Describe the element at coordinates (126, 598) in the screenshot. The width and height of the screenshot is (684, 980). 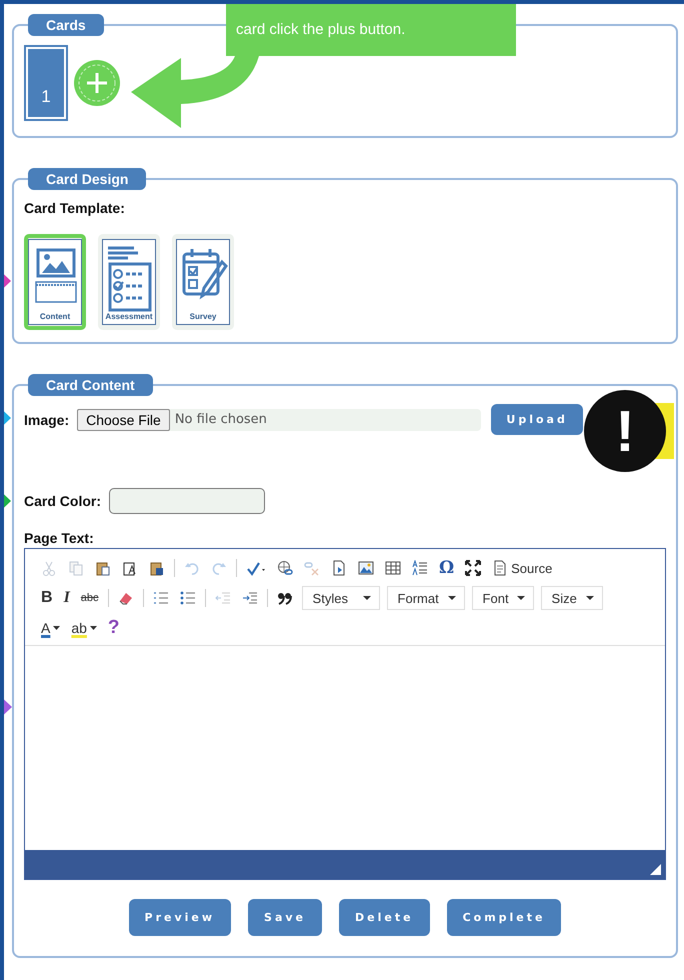
I see `eraser-icon` at that location.